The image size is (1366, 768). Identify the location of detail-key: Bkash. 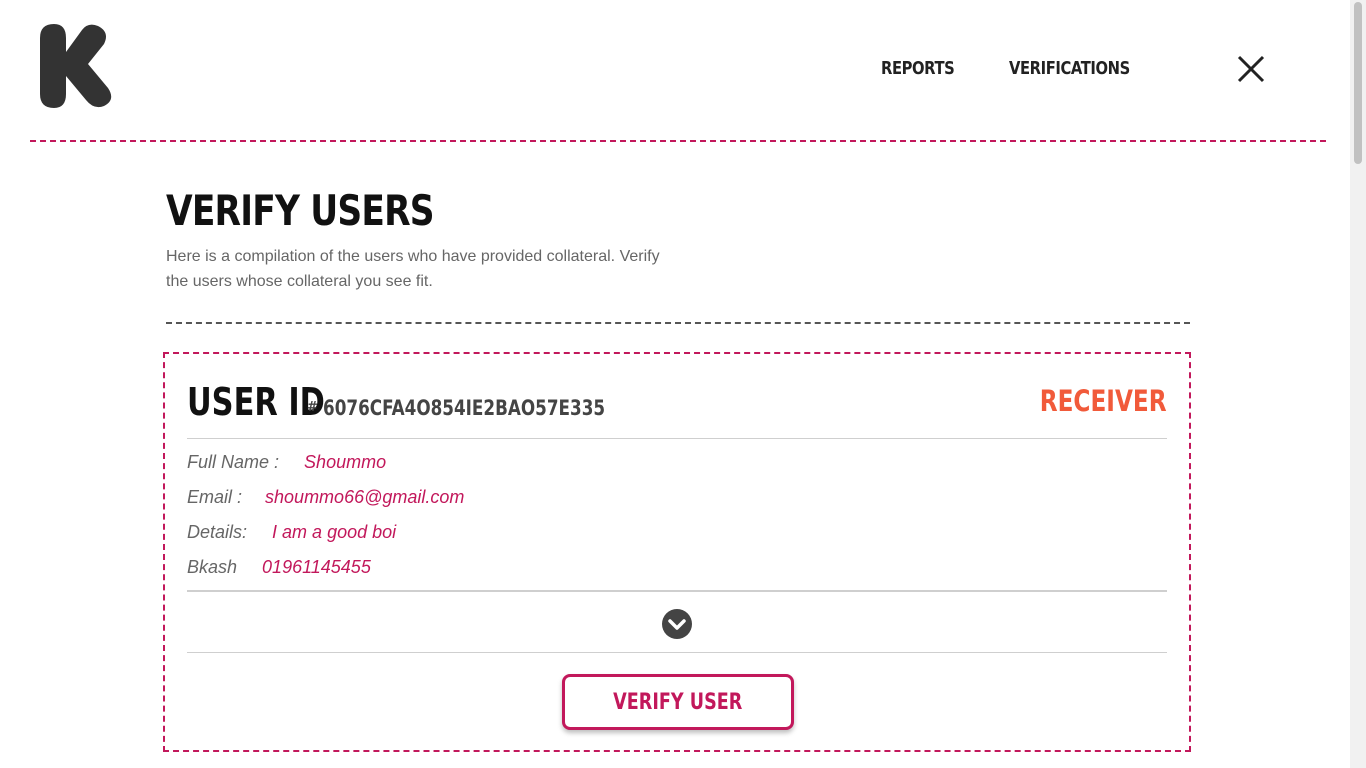
(212, 567).